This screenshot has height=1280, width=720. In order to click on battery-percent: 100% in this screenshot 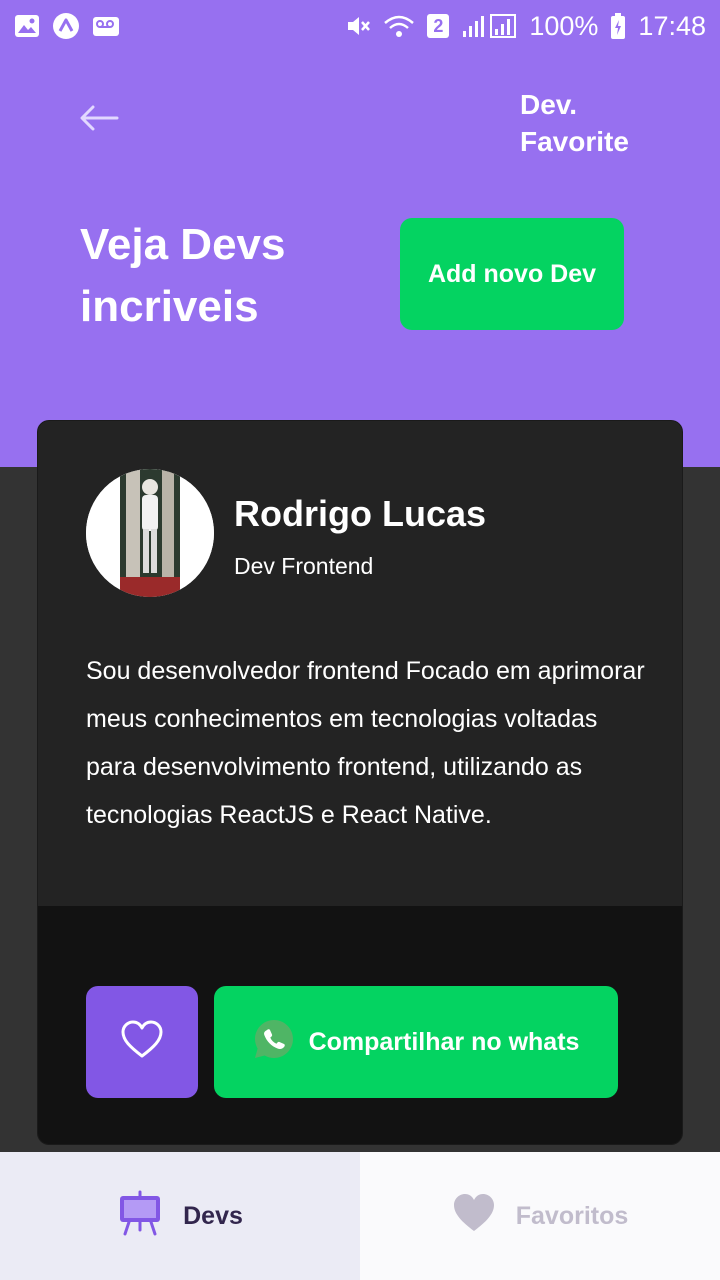, I will do `click(564, 25)`.